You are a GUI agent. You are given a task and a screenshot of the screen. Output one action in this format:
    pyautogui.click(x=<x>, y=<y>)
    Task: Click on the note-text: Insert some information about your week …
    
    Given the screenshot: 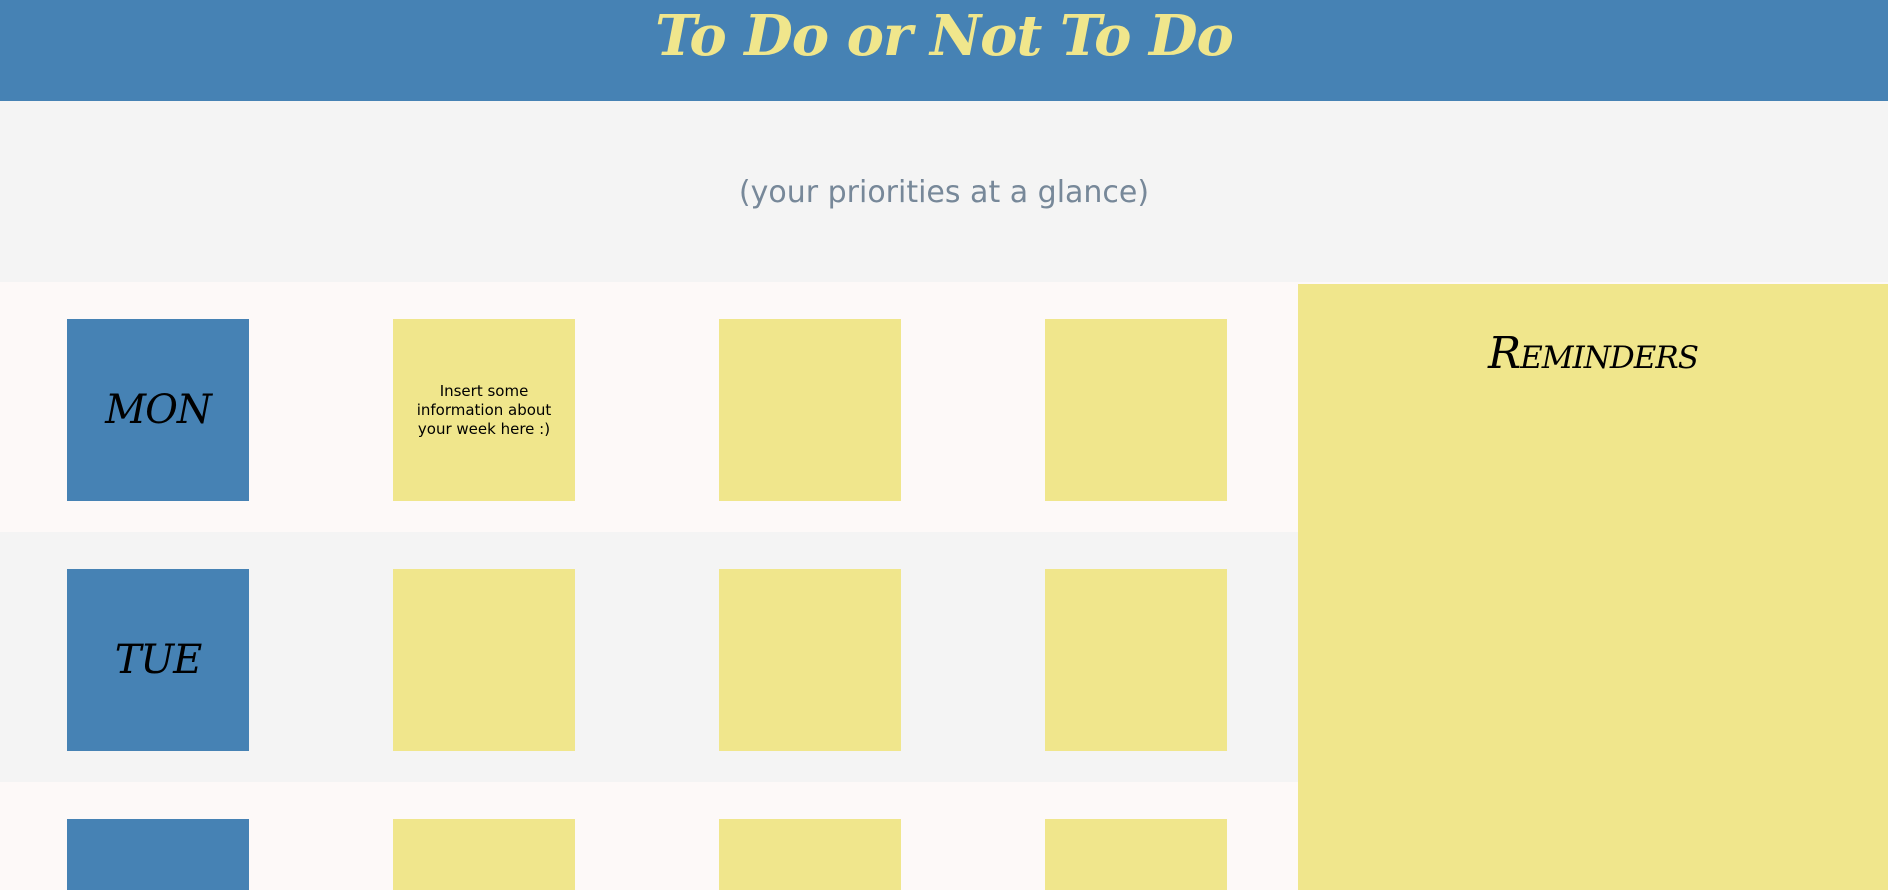 What is the action you would take?
    pyautogui.click(x=484, y=409)
    